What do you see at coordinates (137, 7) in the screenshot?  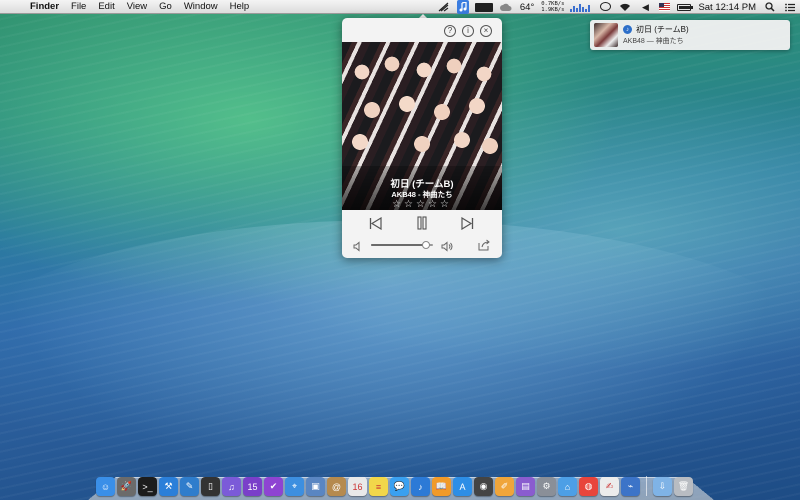 I see `menu-view: View` at bounding box center [137, 7].